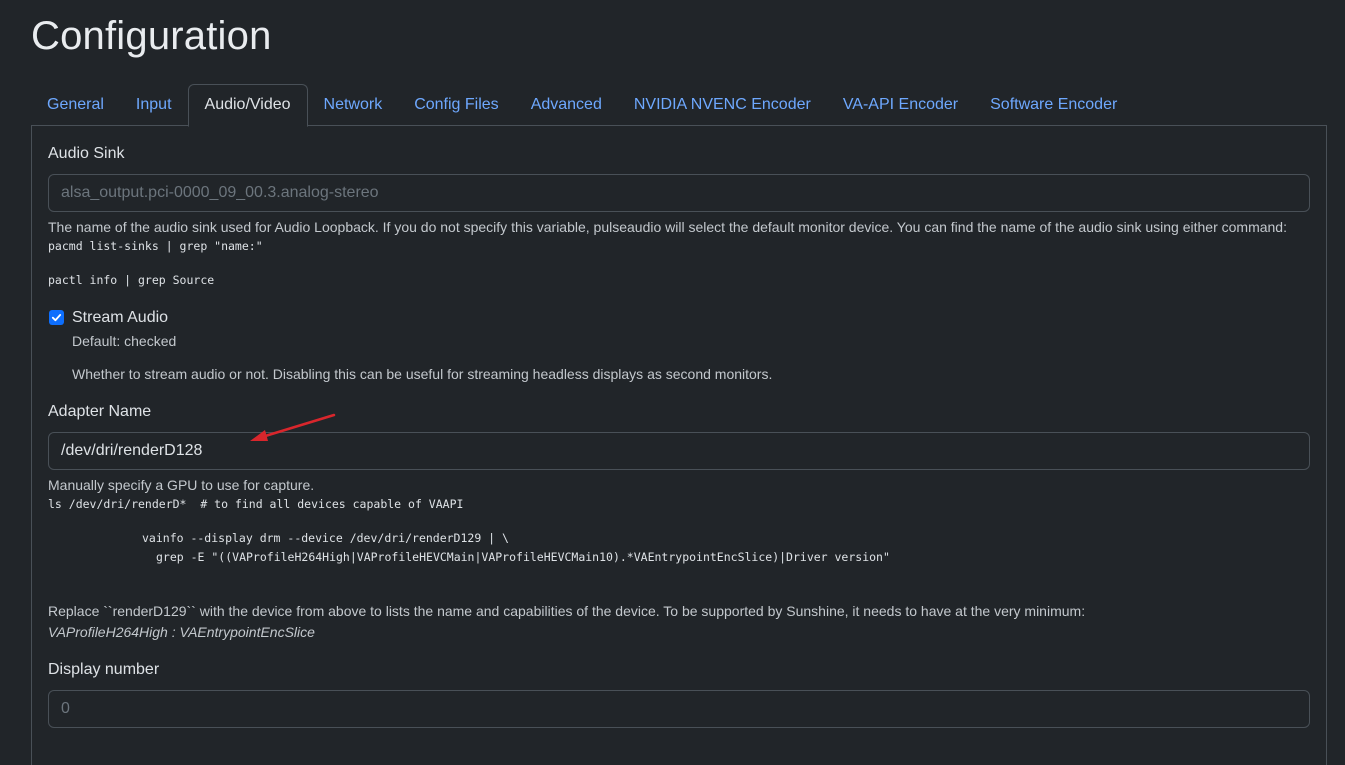 The height and width of the screenshot is (765, 1345). What do you see at coordinates (86, 153) in the screenshot?
I see `audio-sink-label: Audio Sink` at bounding box center [86, 153].